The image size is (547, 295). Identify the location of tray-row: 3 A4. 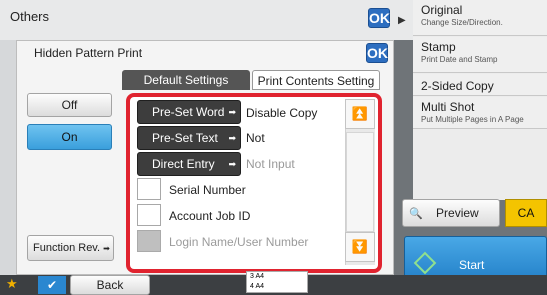
(257, 276).